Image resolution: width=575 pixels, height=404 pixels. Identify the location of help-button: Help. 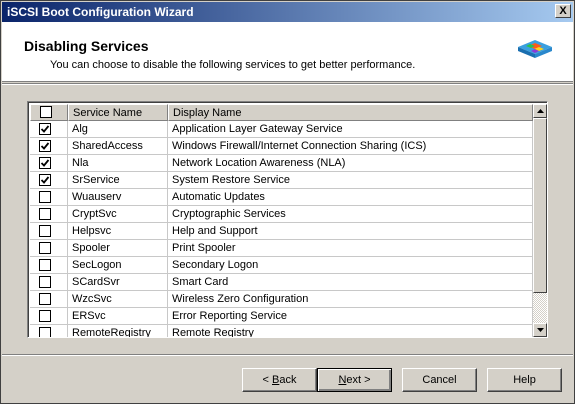
(524, 380).